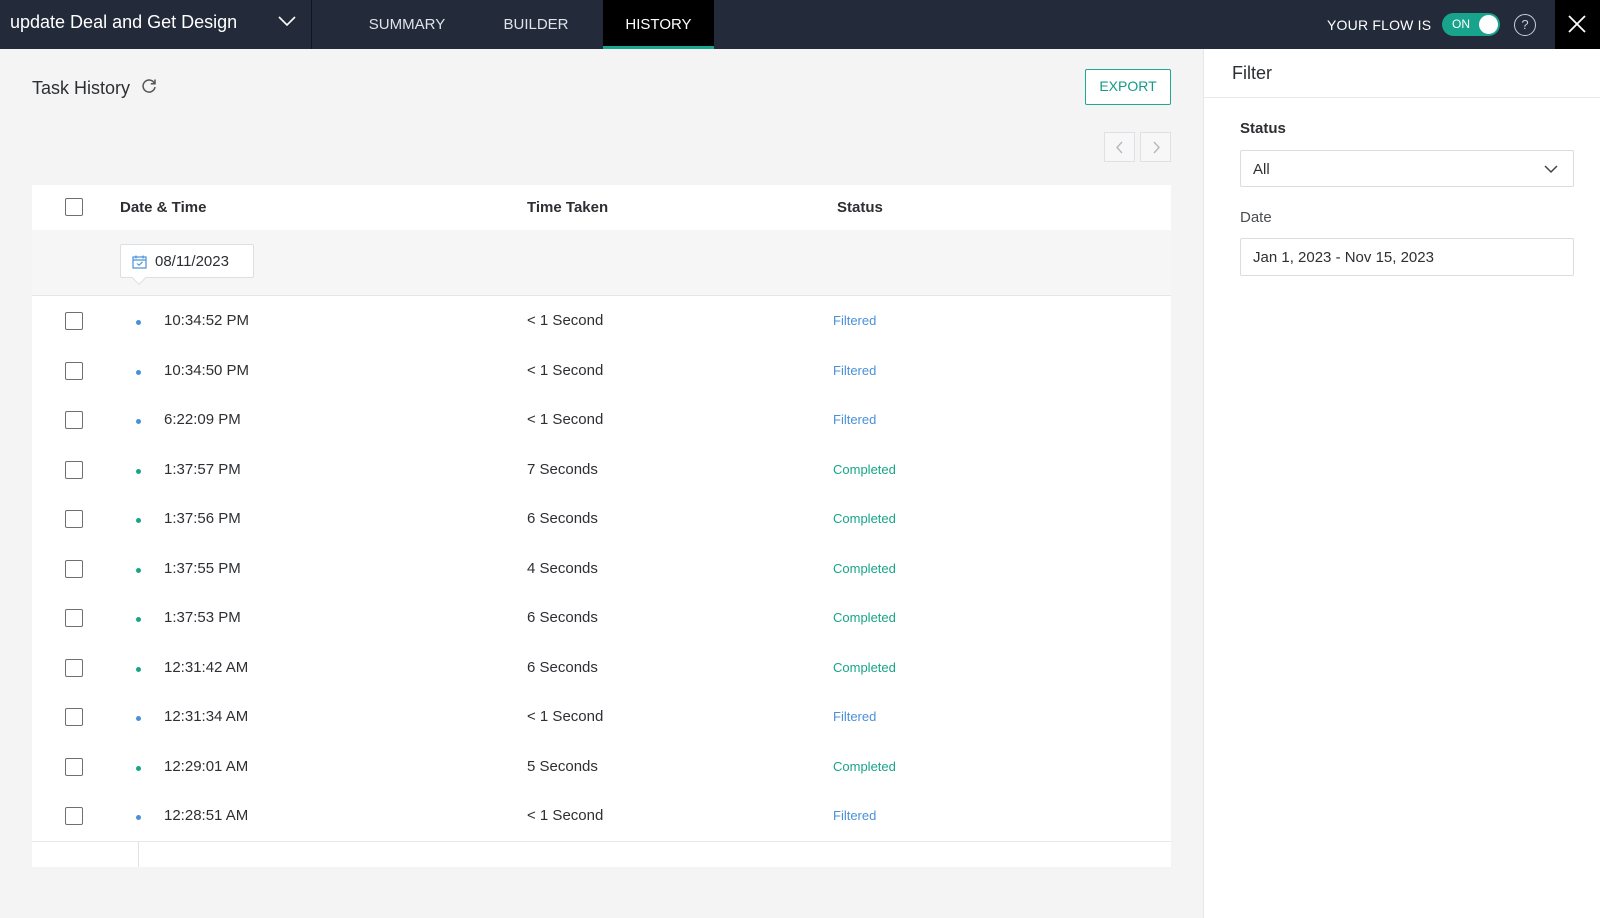  I want to click on table-row: 12:31:42 AM 6 Seconds Completed, so click(601, 668).